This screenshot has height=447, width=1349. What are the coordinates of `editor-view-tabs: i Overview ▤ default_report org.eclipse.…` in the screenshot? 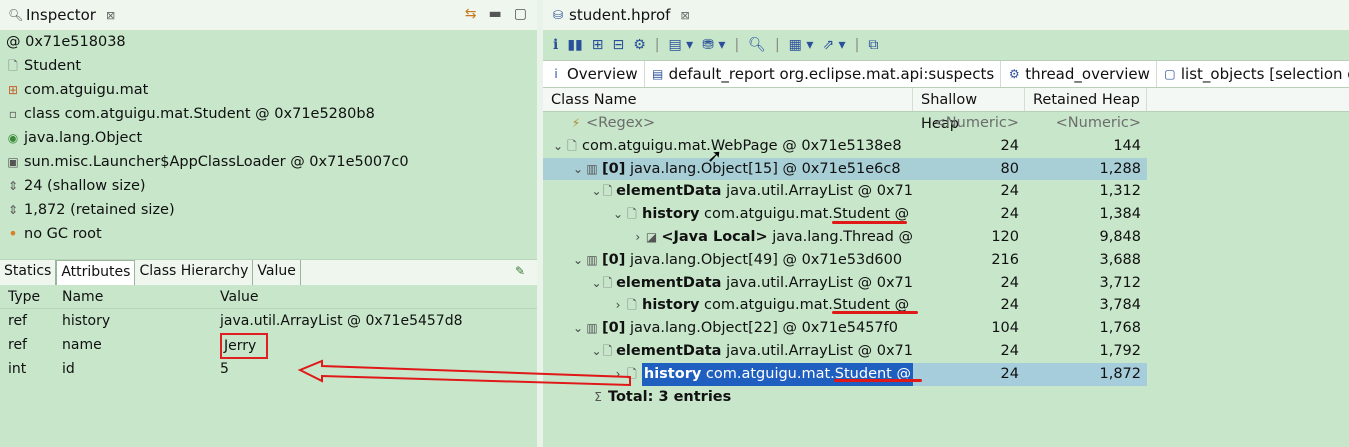 It's located at (946, 74).